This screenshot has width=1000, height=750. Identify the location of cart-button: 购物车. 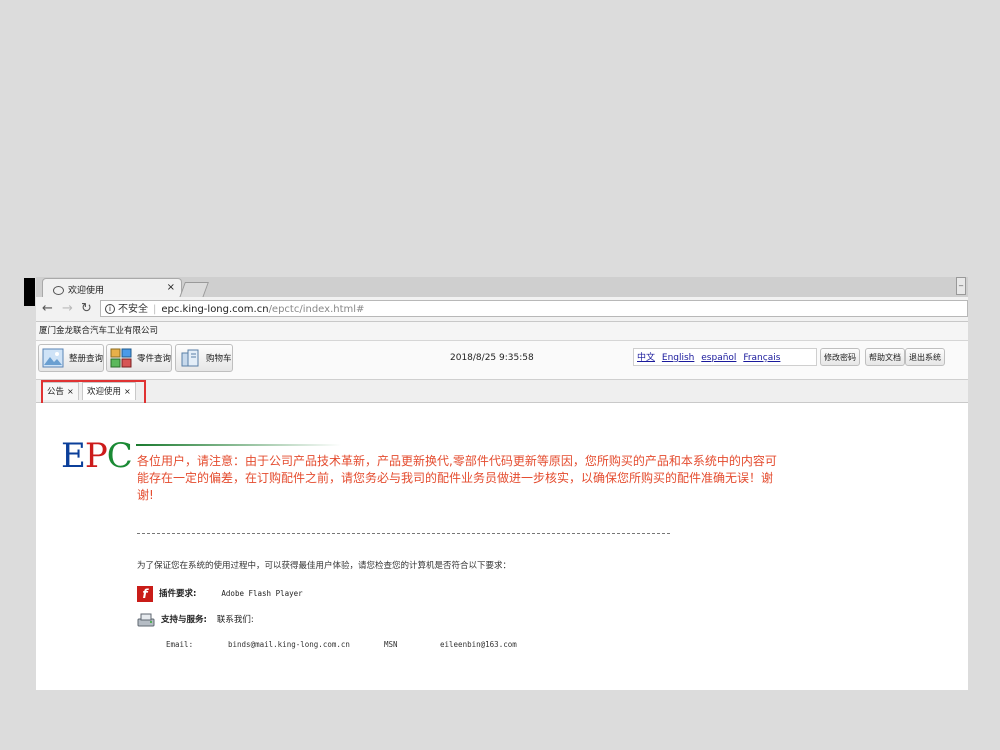
(204, 358).